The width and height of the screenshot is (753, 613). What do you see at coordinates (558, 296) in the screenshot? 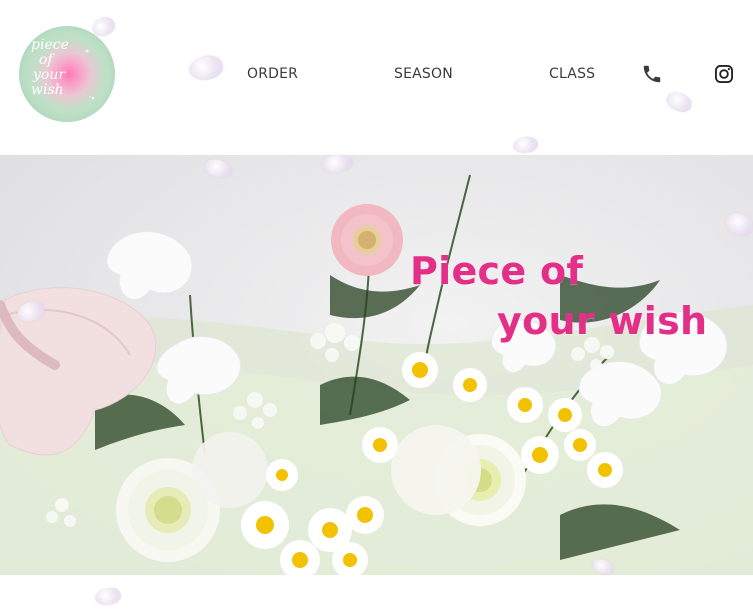
I see `hero-title: Piece of your wish` at bounding box center [558, 296].